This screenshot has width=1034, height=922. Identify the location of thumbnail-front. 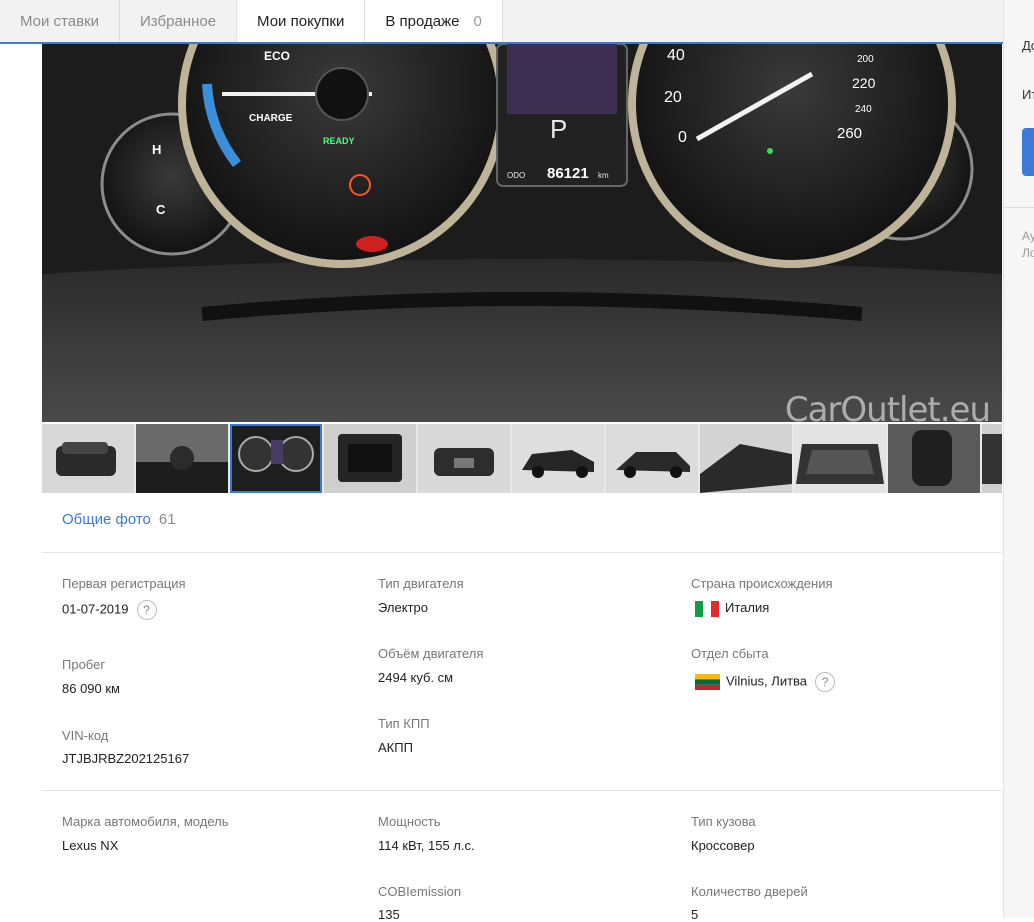
(464, 458).